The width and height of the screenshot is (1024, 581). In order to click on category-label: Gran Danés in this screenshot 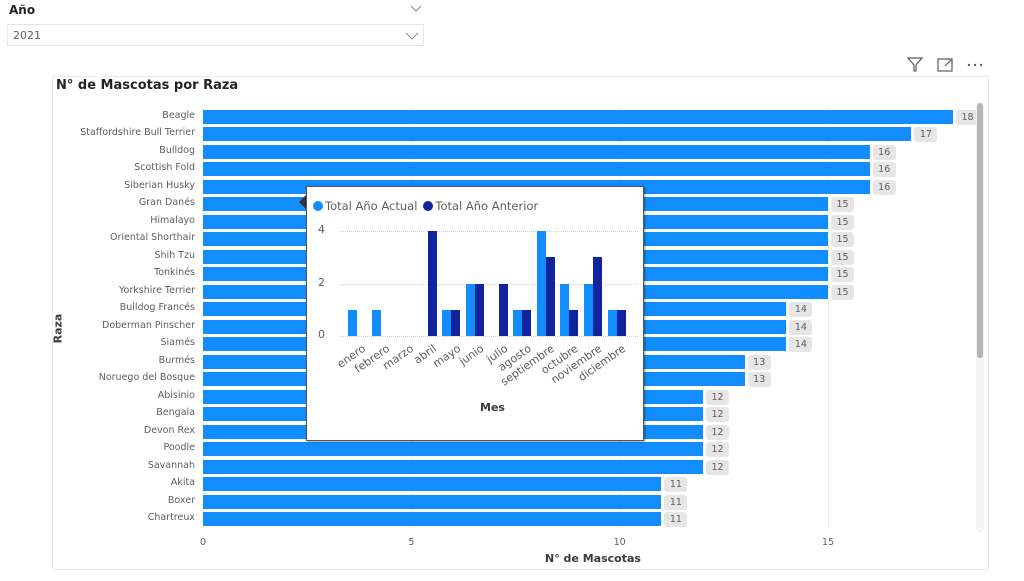, I will do `click(166, 203)`.